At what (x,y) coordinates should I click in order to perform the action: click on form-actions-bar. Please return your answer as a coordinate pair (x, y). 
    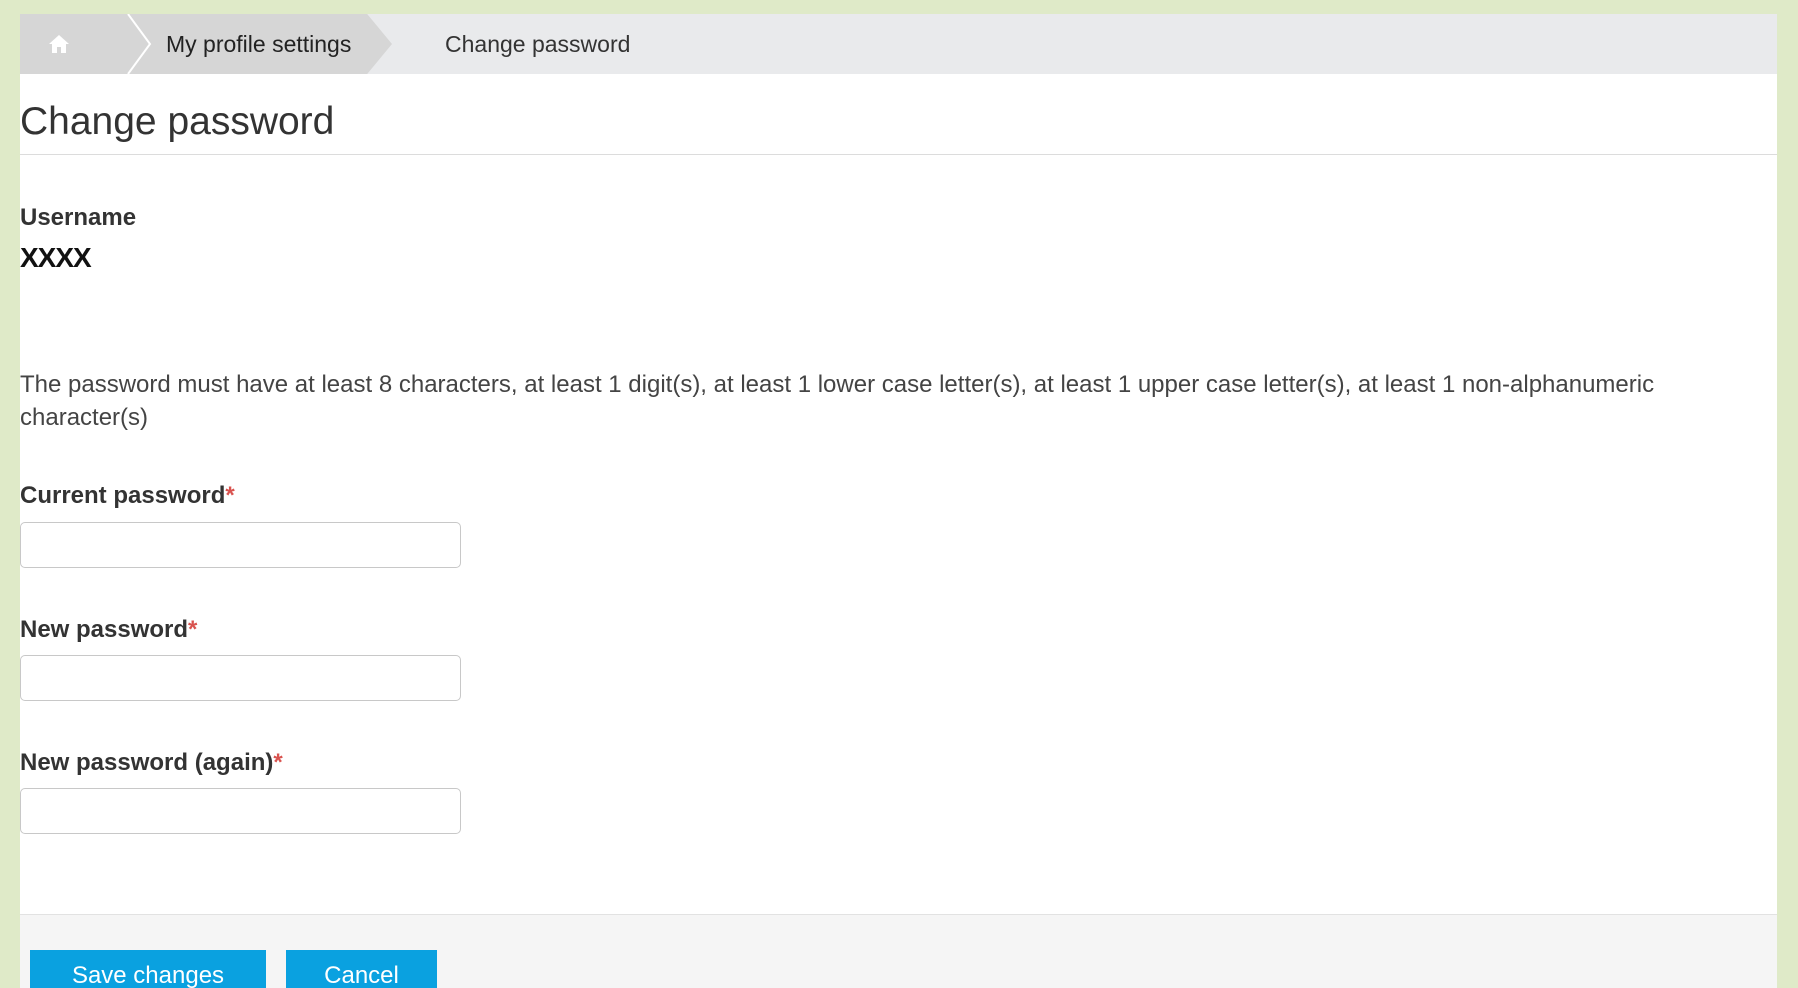
    Looking at the image, I should click on (898, 951).